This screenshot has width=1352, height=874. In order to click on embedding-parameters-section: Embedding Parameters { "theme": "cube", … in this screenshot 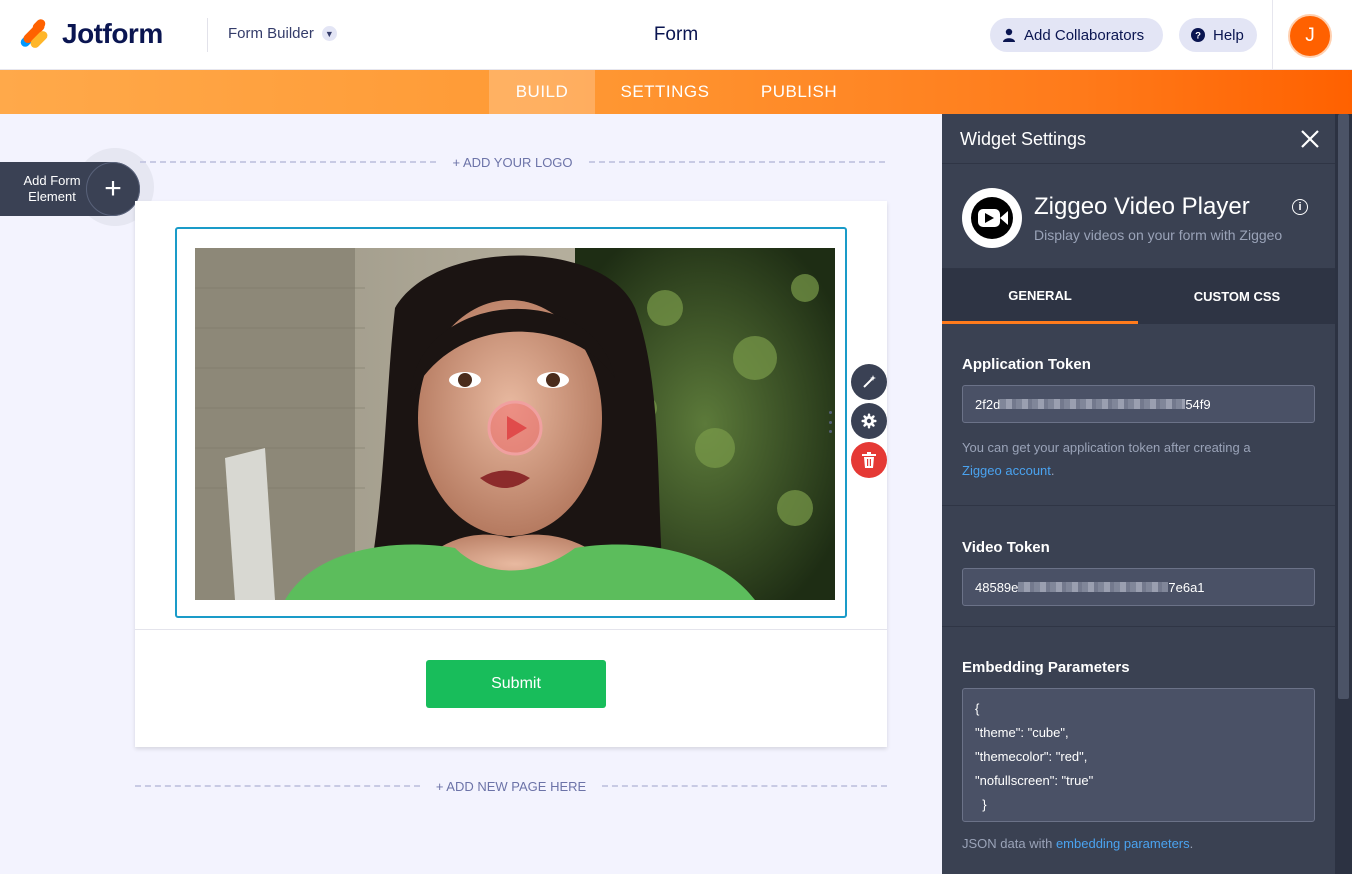, I will do `click(1138, 751)`.